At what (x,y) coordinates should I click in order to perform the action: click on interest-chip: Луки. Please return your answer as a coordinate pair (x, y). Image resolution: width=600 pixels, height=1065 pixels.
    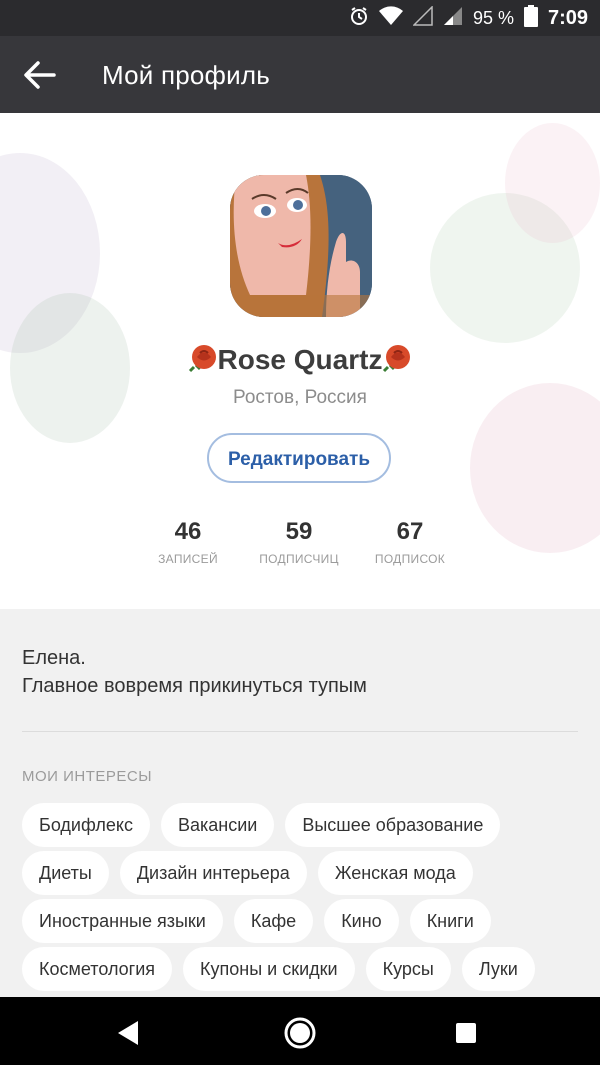
    Looking at the image, I should click on (498, 969).